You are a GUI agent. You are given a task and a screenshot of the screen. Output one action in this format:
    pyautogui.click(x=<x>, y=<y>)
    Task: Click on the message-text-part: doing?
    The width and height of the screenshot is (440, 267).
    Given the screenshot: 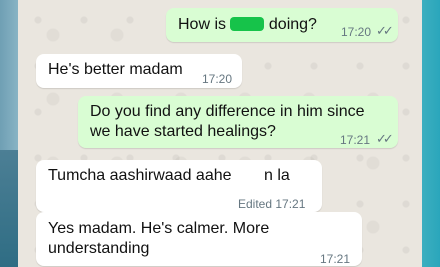 What is the action you would take?
    pyautogui.click(x=290, y=24)
    